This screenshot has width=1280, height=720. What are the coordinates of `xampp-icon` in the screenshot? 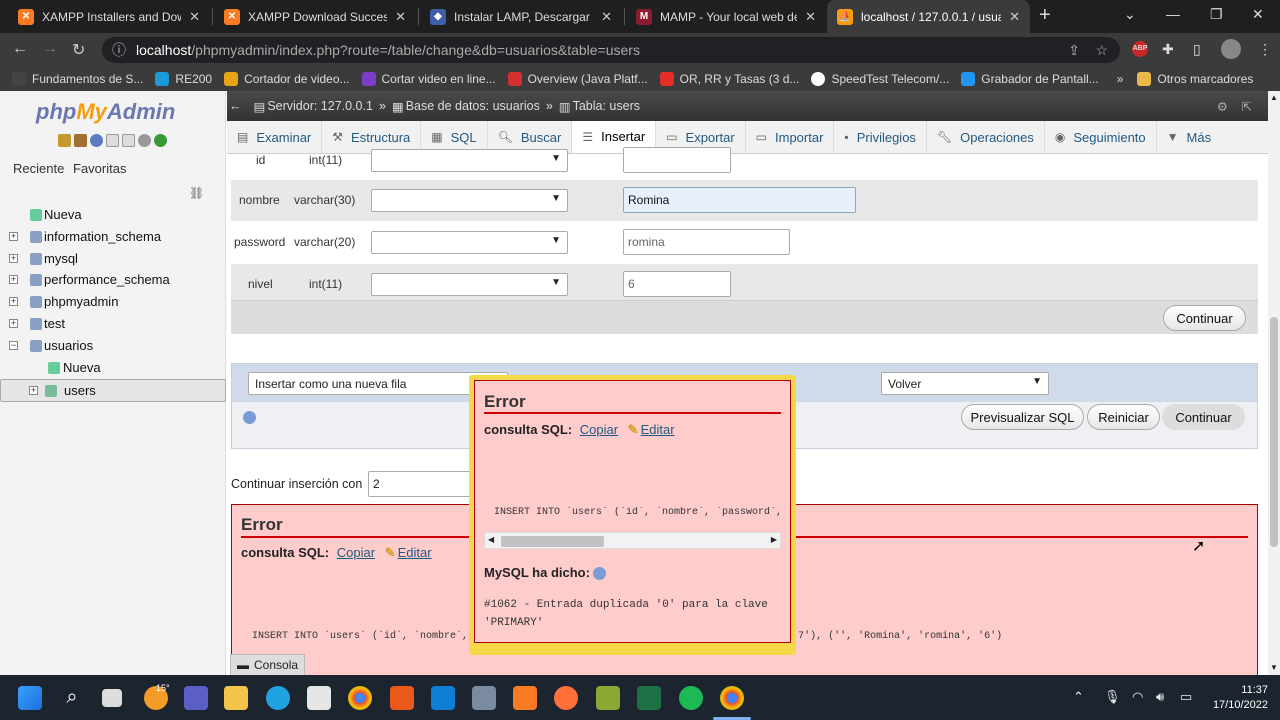 It's located at (525, 698).